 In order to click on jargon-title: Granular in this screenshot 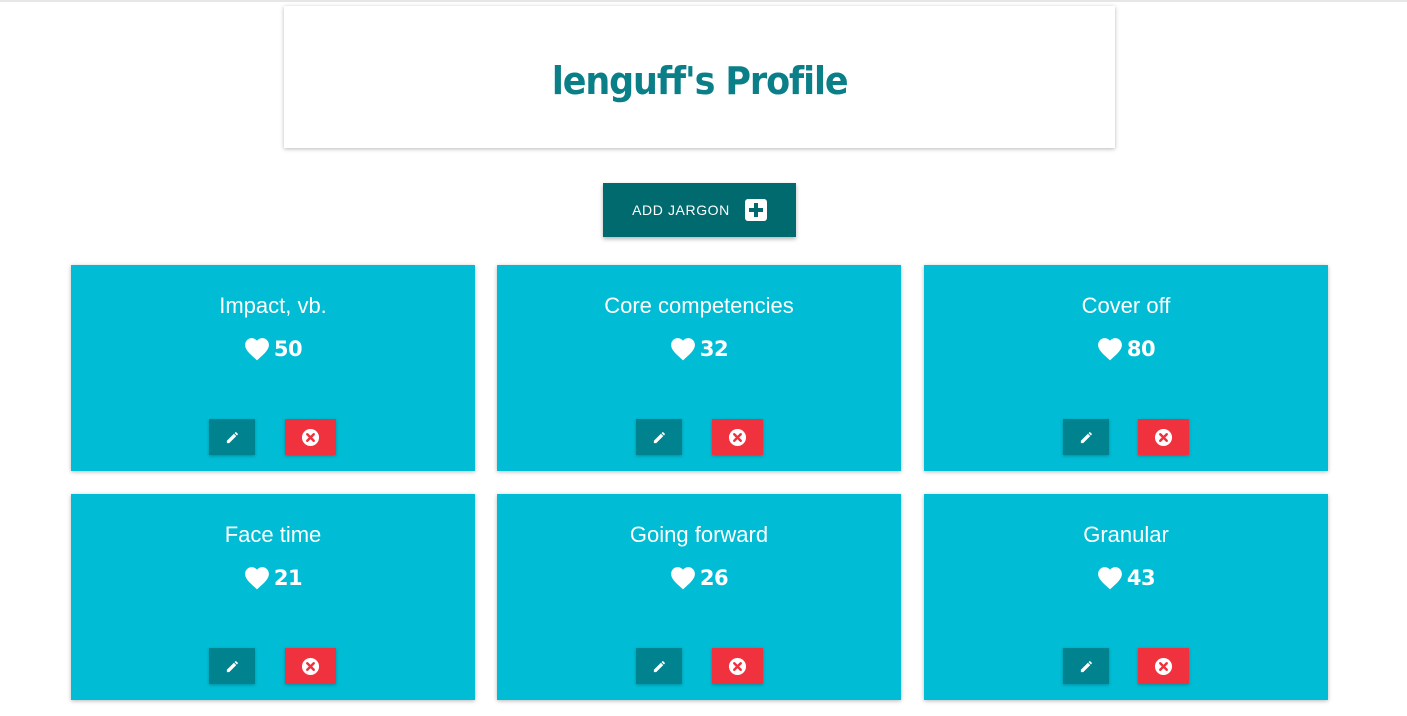, I will do `click(1126, 534)`.